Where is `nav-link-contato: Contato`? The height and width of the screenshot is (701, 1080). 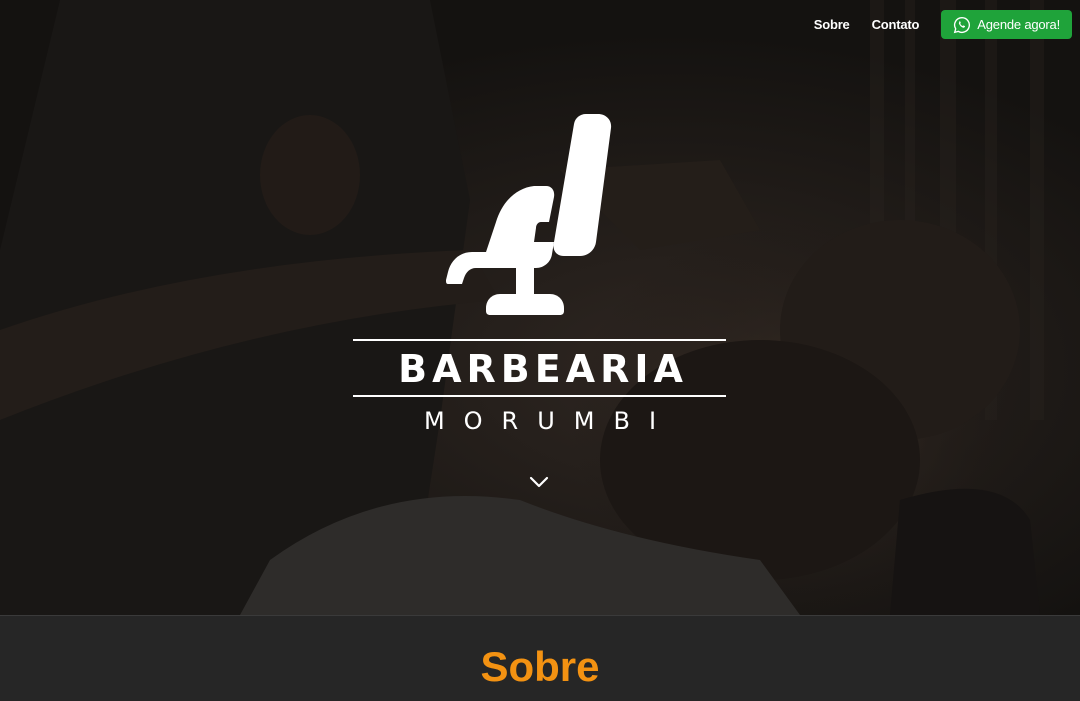
nav-link-contato: Contato is located at coordinates (896, 25).